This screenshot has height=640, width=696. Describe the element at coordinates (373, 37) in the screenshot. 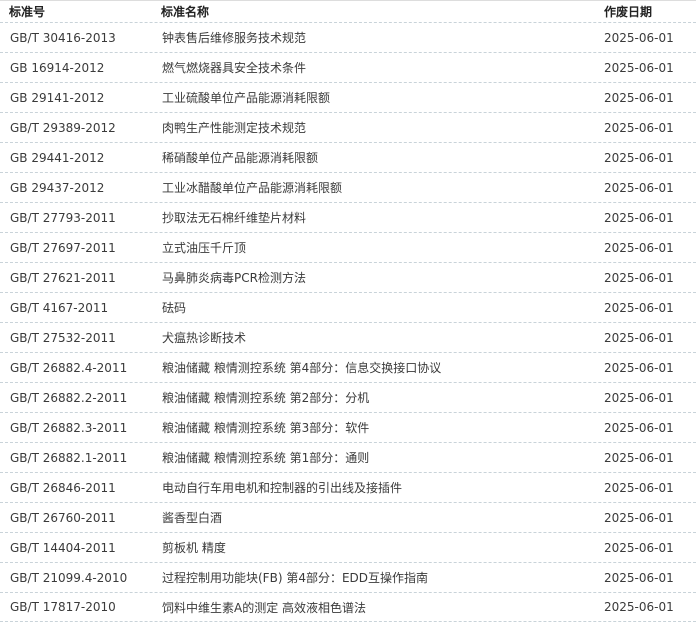

I see `standard-name-link: 钟表售后维修服务技术规范` at that location.